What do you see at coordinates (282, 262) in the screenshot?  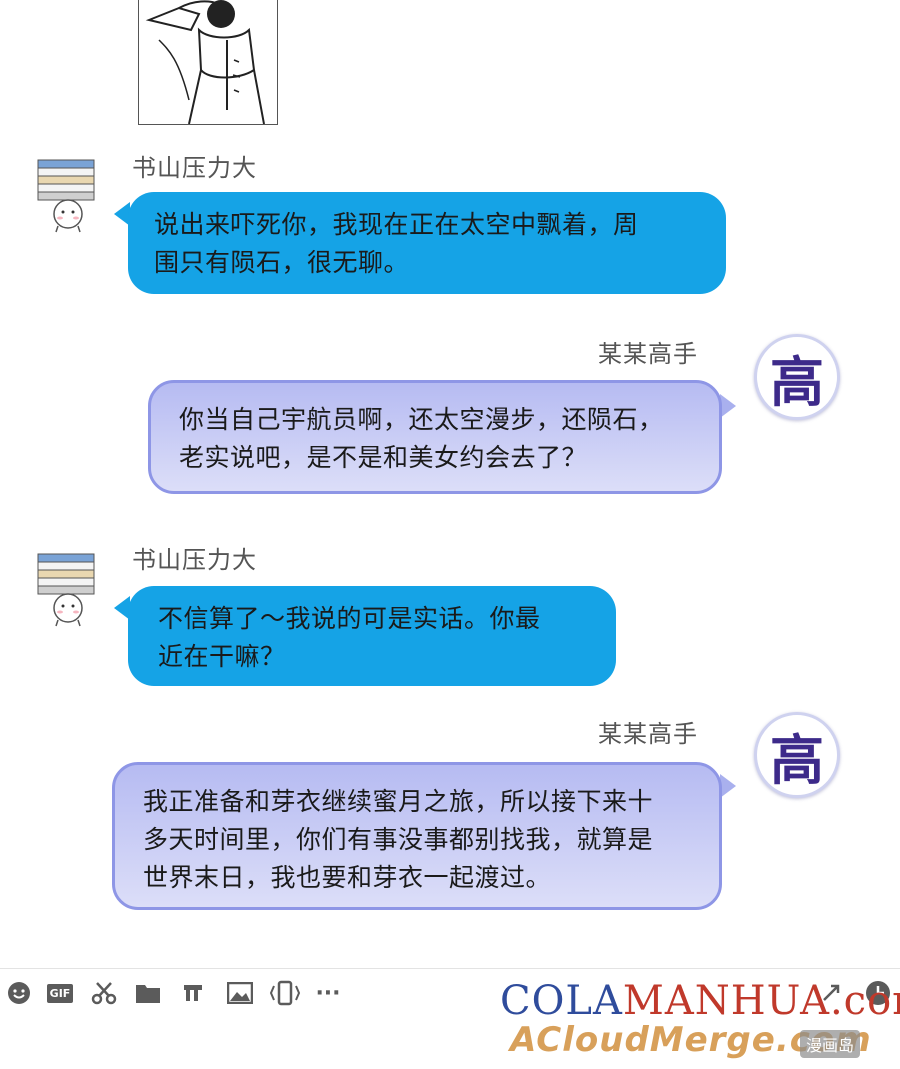 I see `message-line: 围只有陨石，很无聊。` at bounding box center [282, 262].